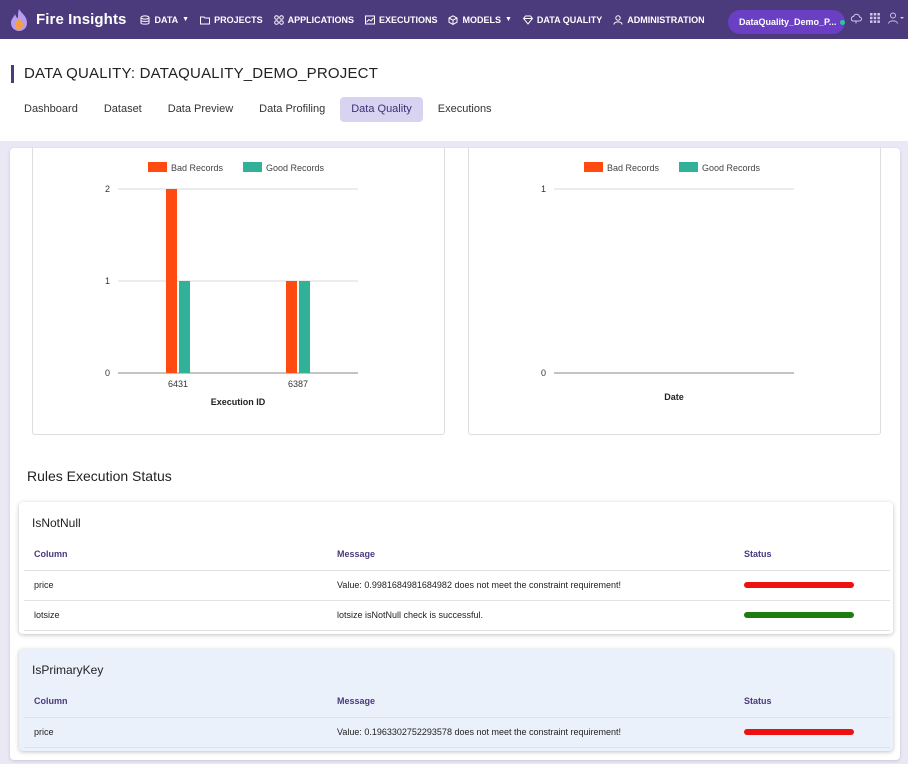 This screenshot has height=764, width=908. I want to click on cell-message: lotsize isNotNull check is successful., so click(530, 615).